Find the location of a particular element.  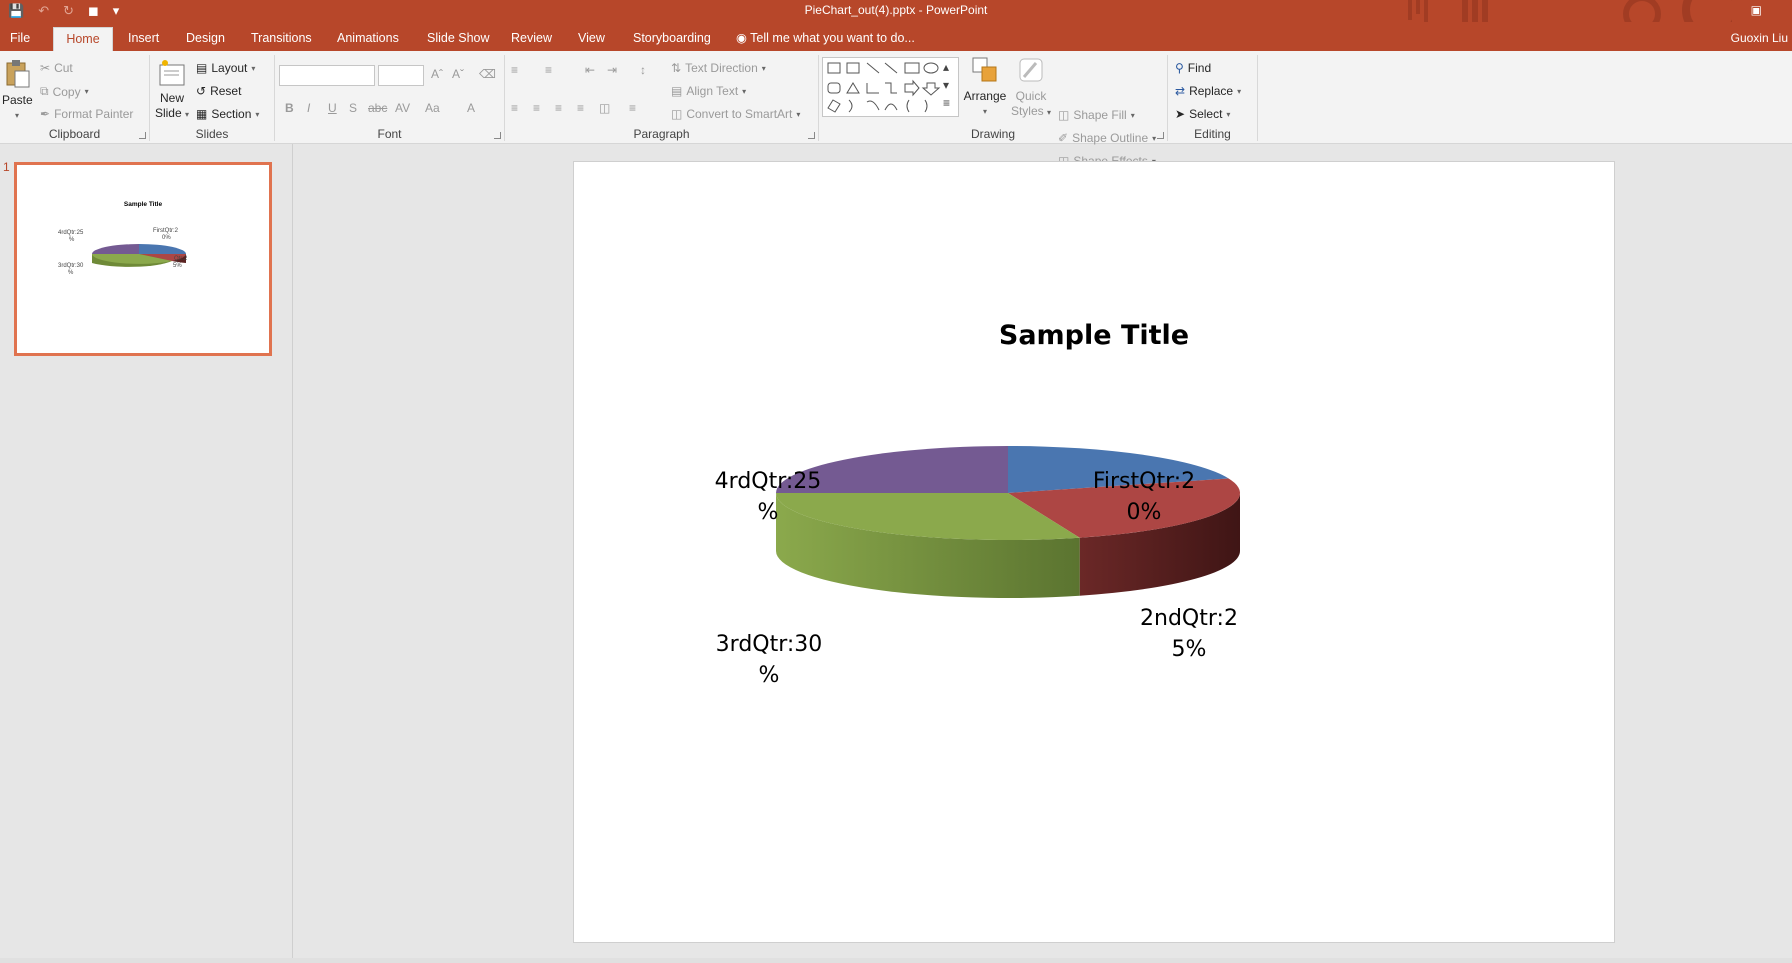

copy-button: ⧉ Copy ▾ is located at coordinates (64, 91).